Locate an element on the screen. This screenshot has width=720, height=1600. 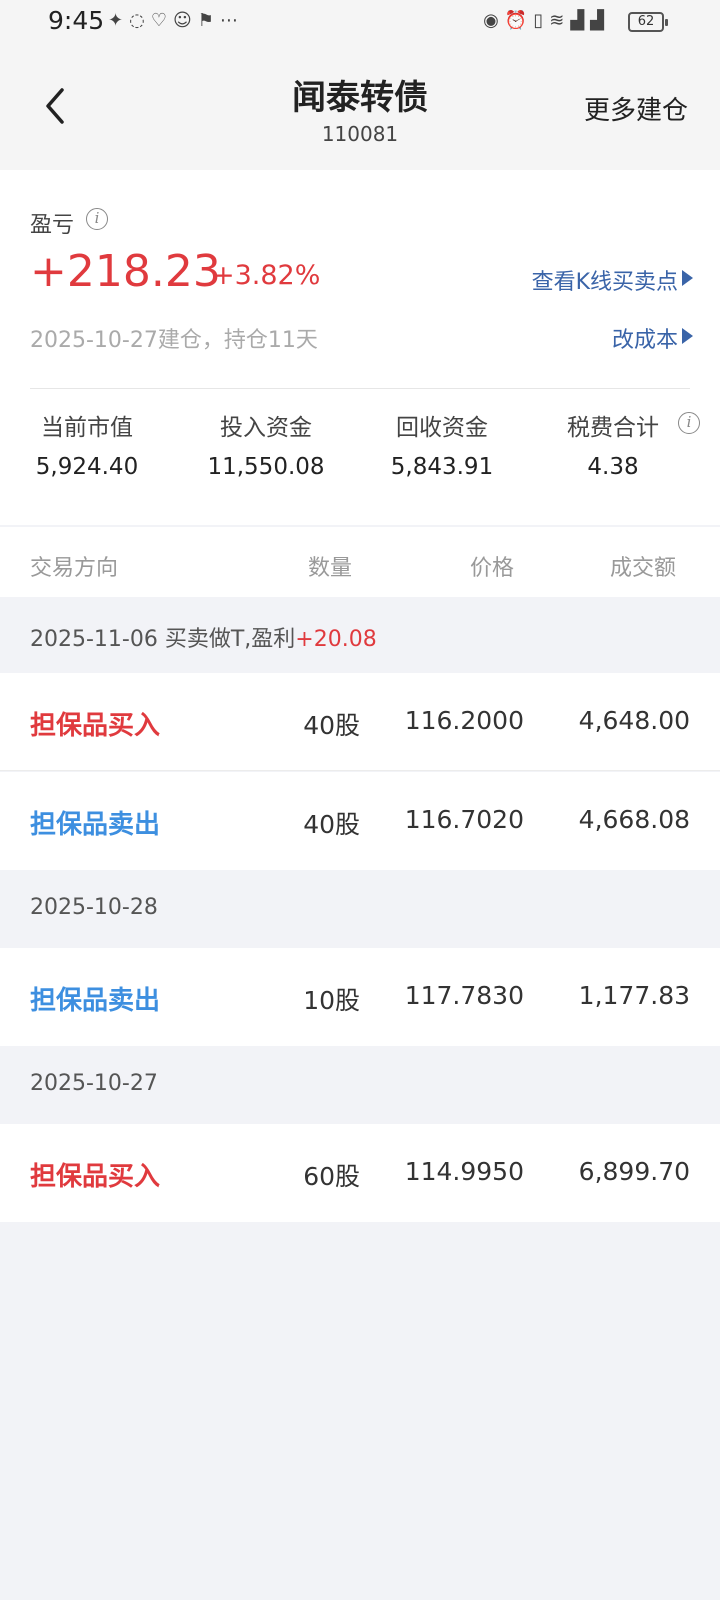
table-row: 担保品买入 60股 114.9950 6,899.70 is located at coordinates (360, 1173).